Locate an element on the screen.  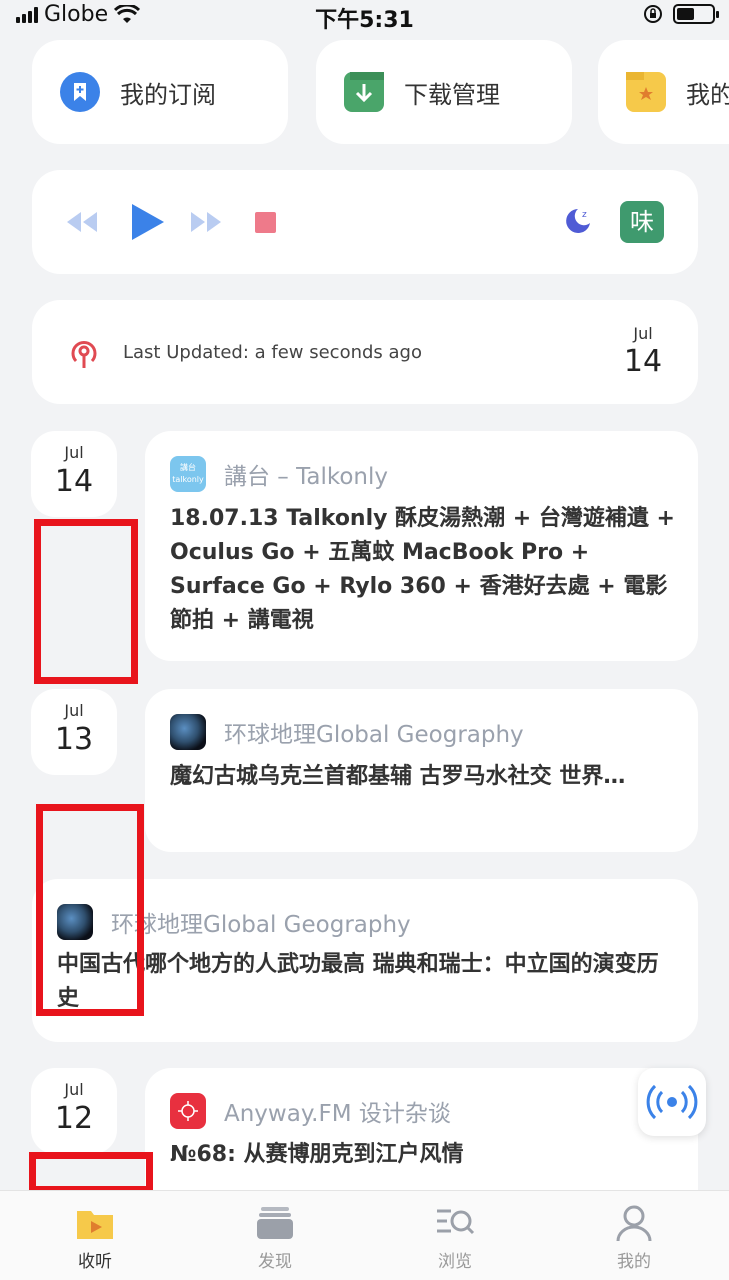
sleep-timer-icon: z is located at coordinates (578, 221).